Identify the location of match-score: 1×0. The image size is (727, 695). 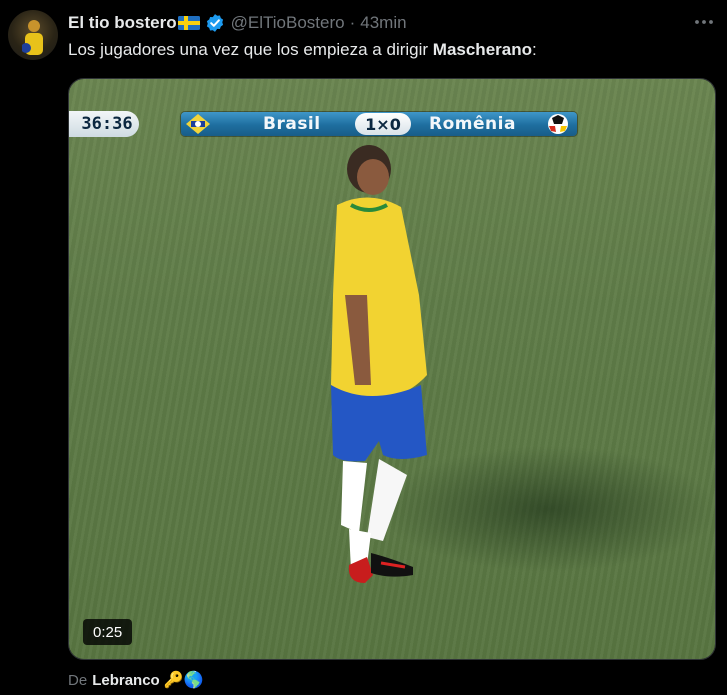
(383, 124).